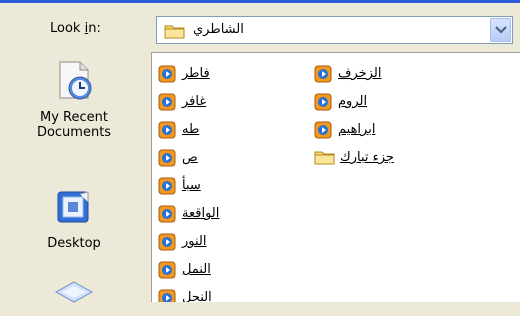 This screenshot has height=316, width=520. What do you see at coordinates (218, 295) in the screenshot?
I see `list-item: النحل` at bounding box center [218, 295].